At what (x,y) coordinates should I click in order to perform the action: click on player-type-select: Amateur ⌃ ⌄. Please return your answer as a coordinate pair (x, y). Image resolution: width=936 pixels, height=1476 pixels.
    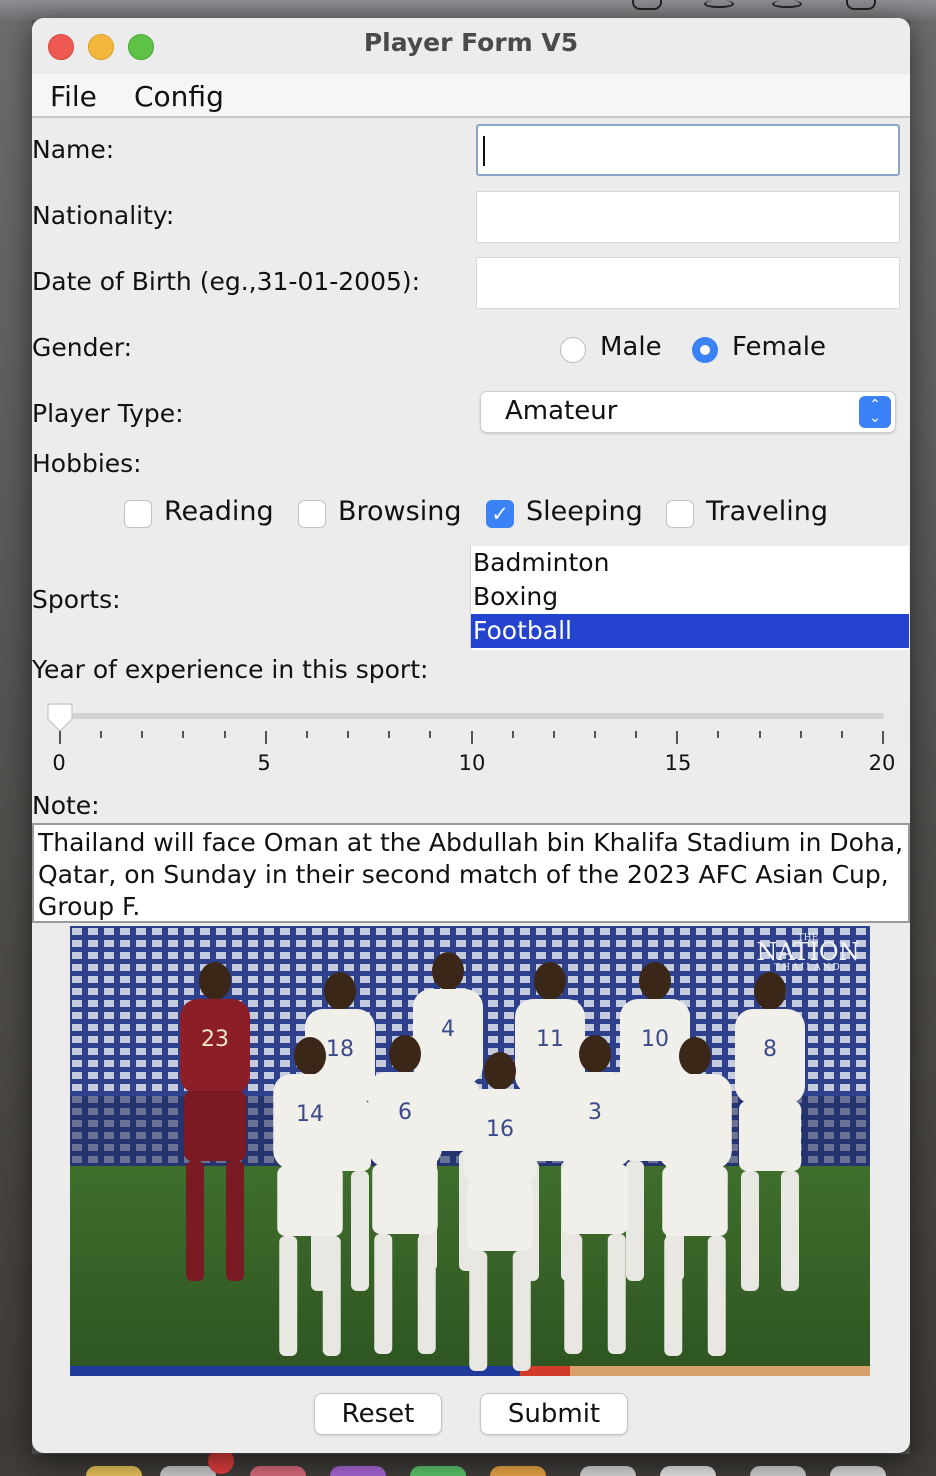
    Looking at the image, I should click on (688, 412).